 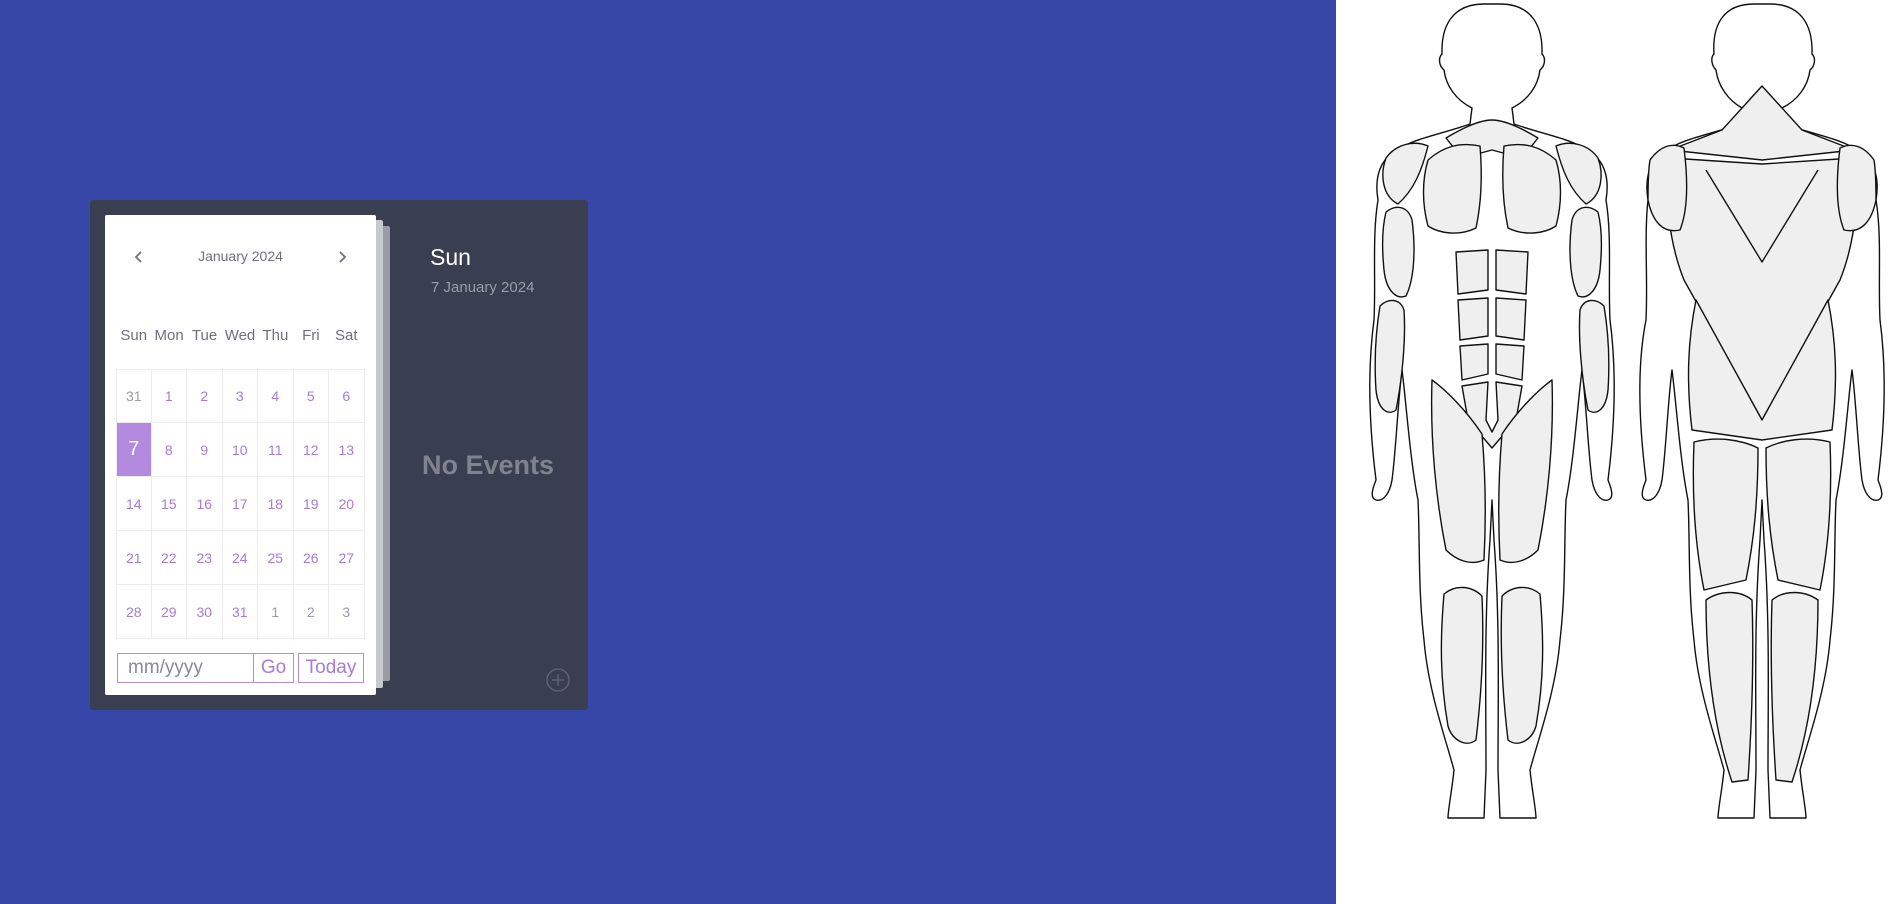 What do you see at coordinates (488, 465) in the screenshot?
I see `no-events-message: No Events` at bounding box center [488, 465].